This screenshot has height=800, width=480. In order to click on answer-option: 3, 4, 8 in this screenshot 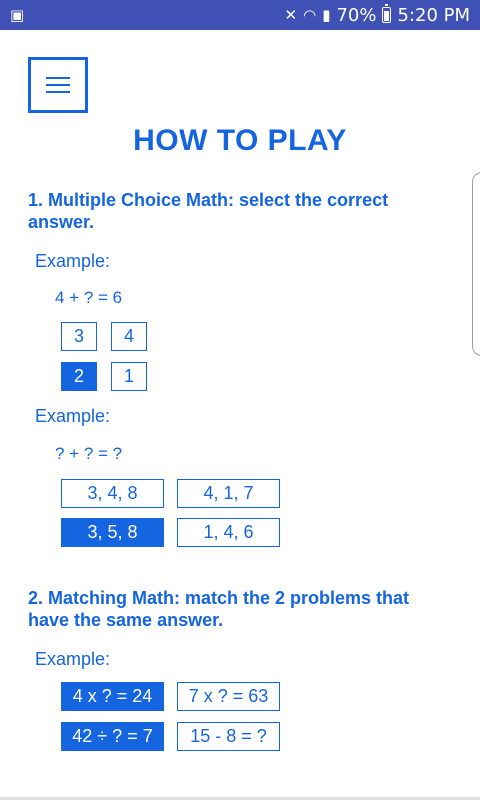, I will do `click(112, 493)`.